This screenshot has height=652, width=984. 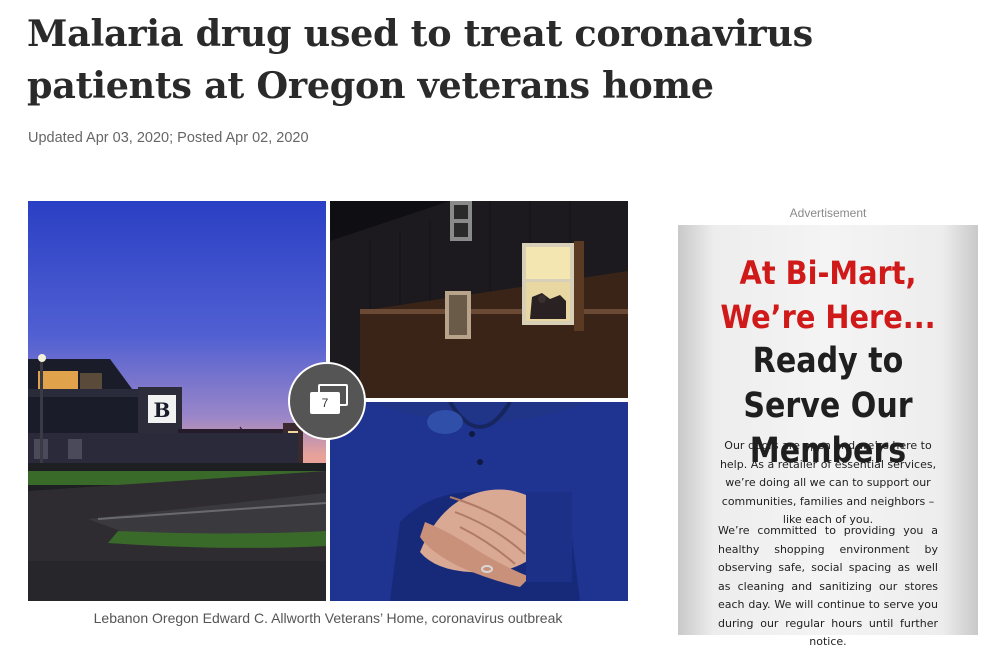 I want to click on gallery-count-button: 7, so click(x=327, y=401).